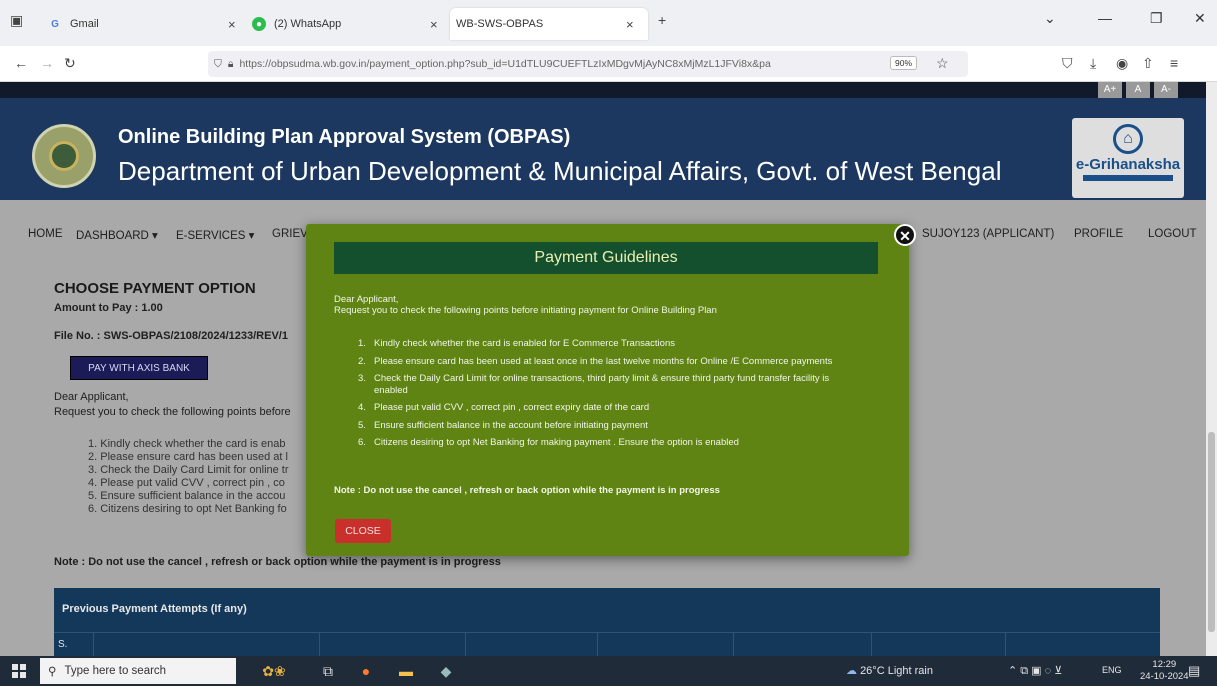 This screenshot has height=686, width=1217. What do you see at coordinates (851, 671) in the screenshot?
I see `cloud-rain-icon: ☁` at bounding box center [851, 671].